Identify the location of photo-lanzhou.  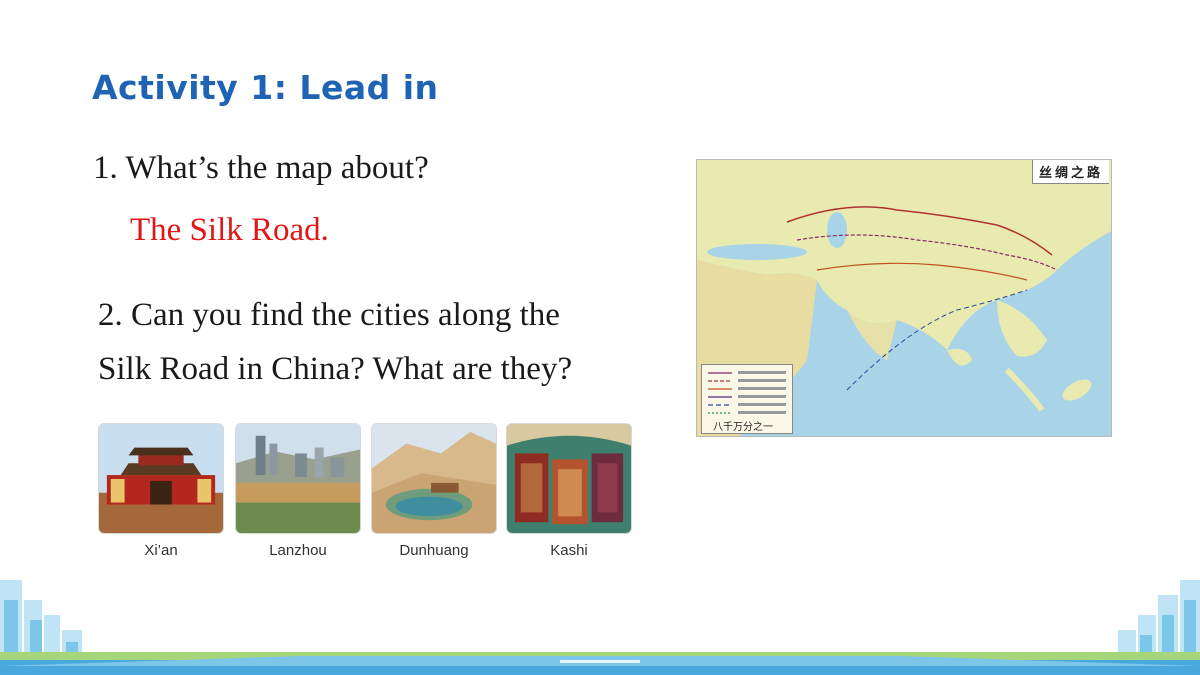
(298, 478).